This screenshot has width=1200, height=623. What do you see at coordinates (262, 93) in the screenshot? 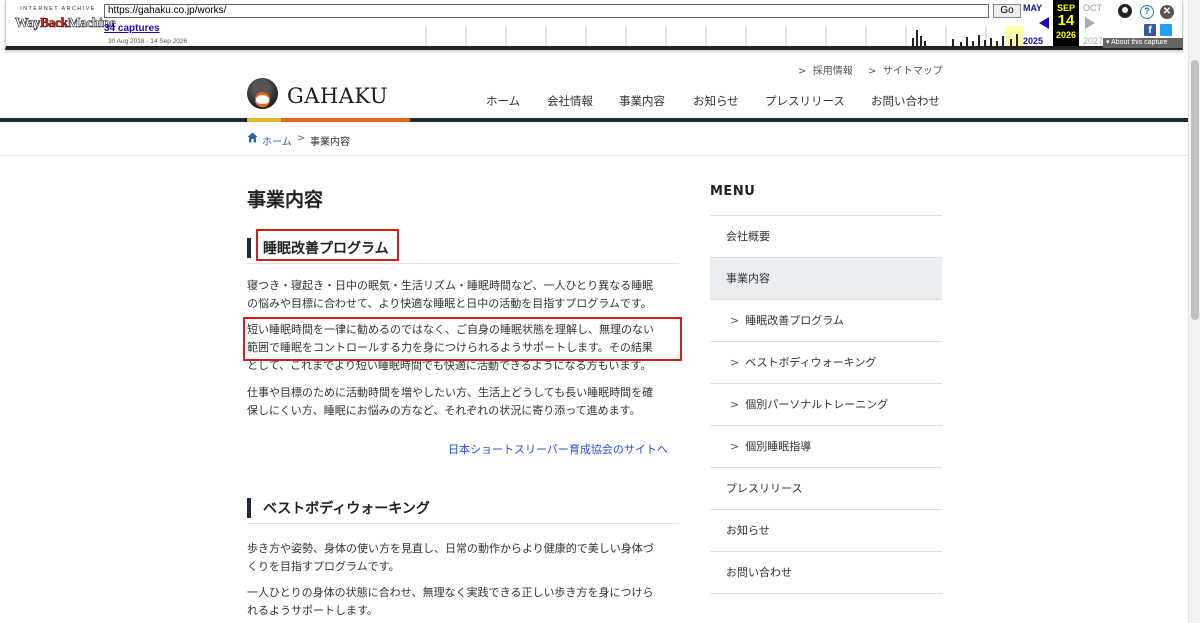
I see `logo-mark-icon` at bounding box center [262, 93].